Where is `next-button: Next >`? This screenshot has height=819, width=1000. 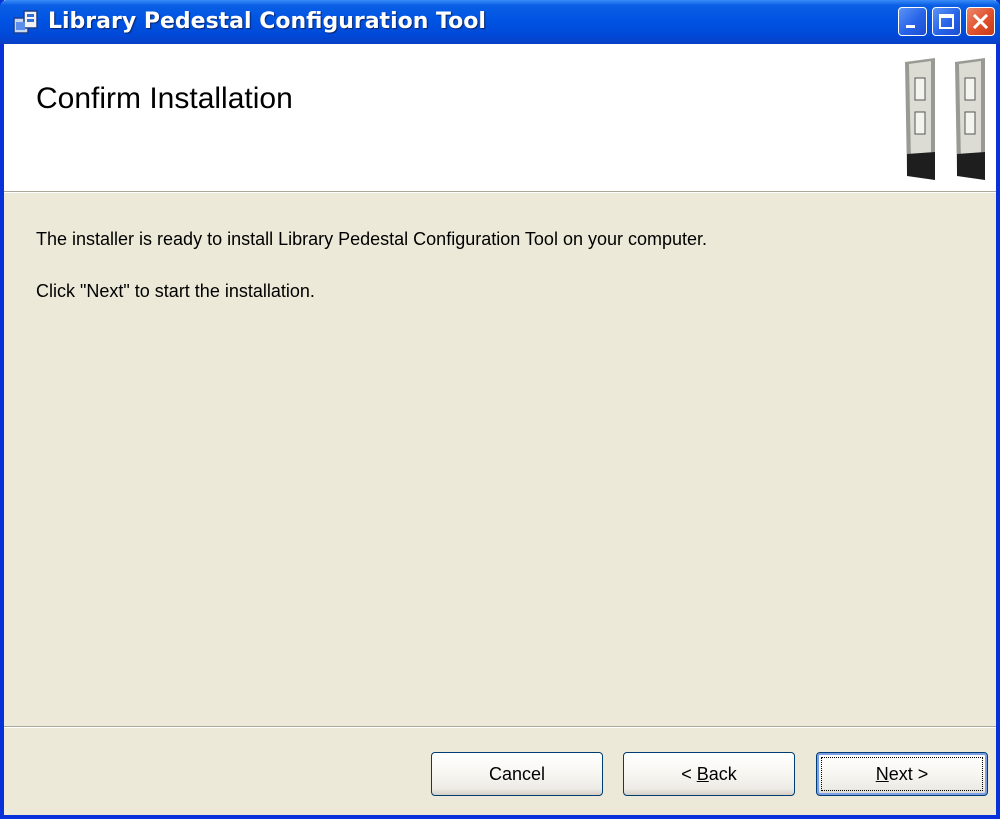 next-button: Next > is located at coordinates (902, 774).